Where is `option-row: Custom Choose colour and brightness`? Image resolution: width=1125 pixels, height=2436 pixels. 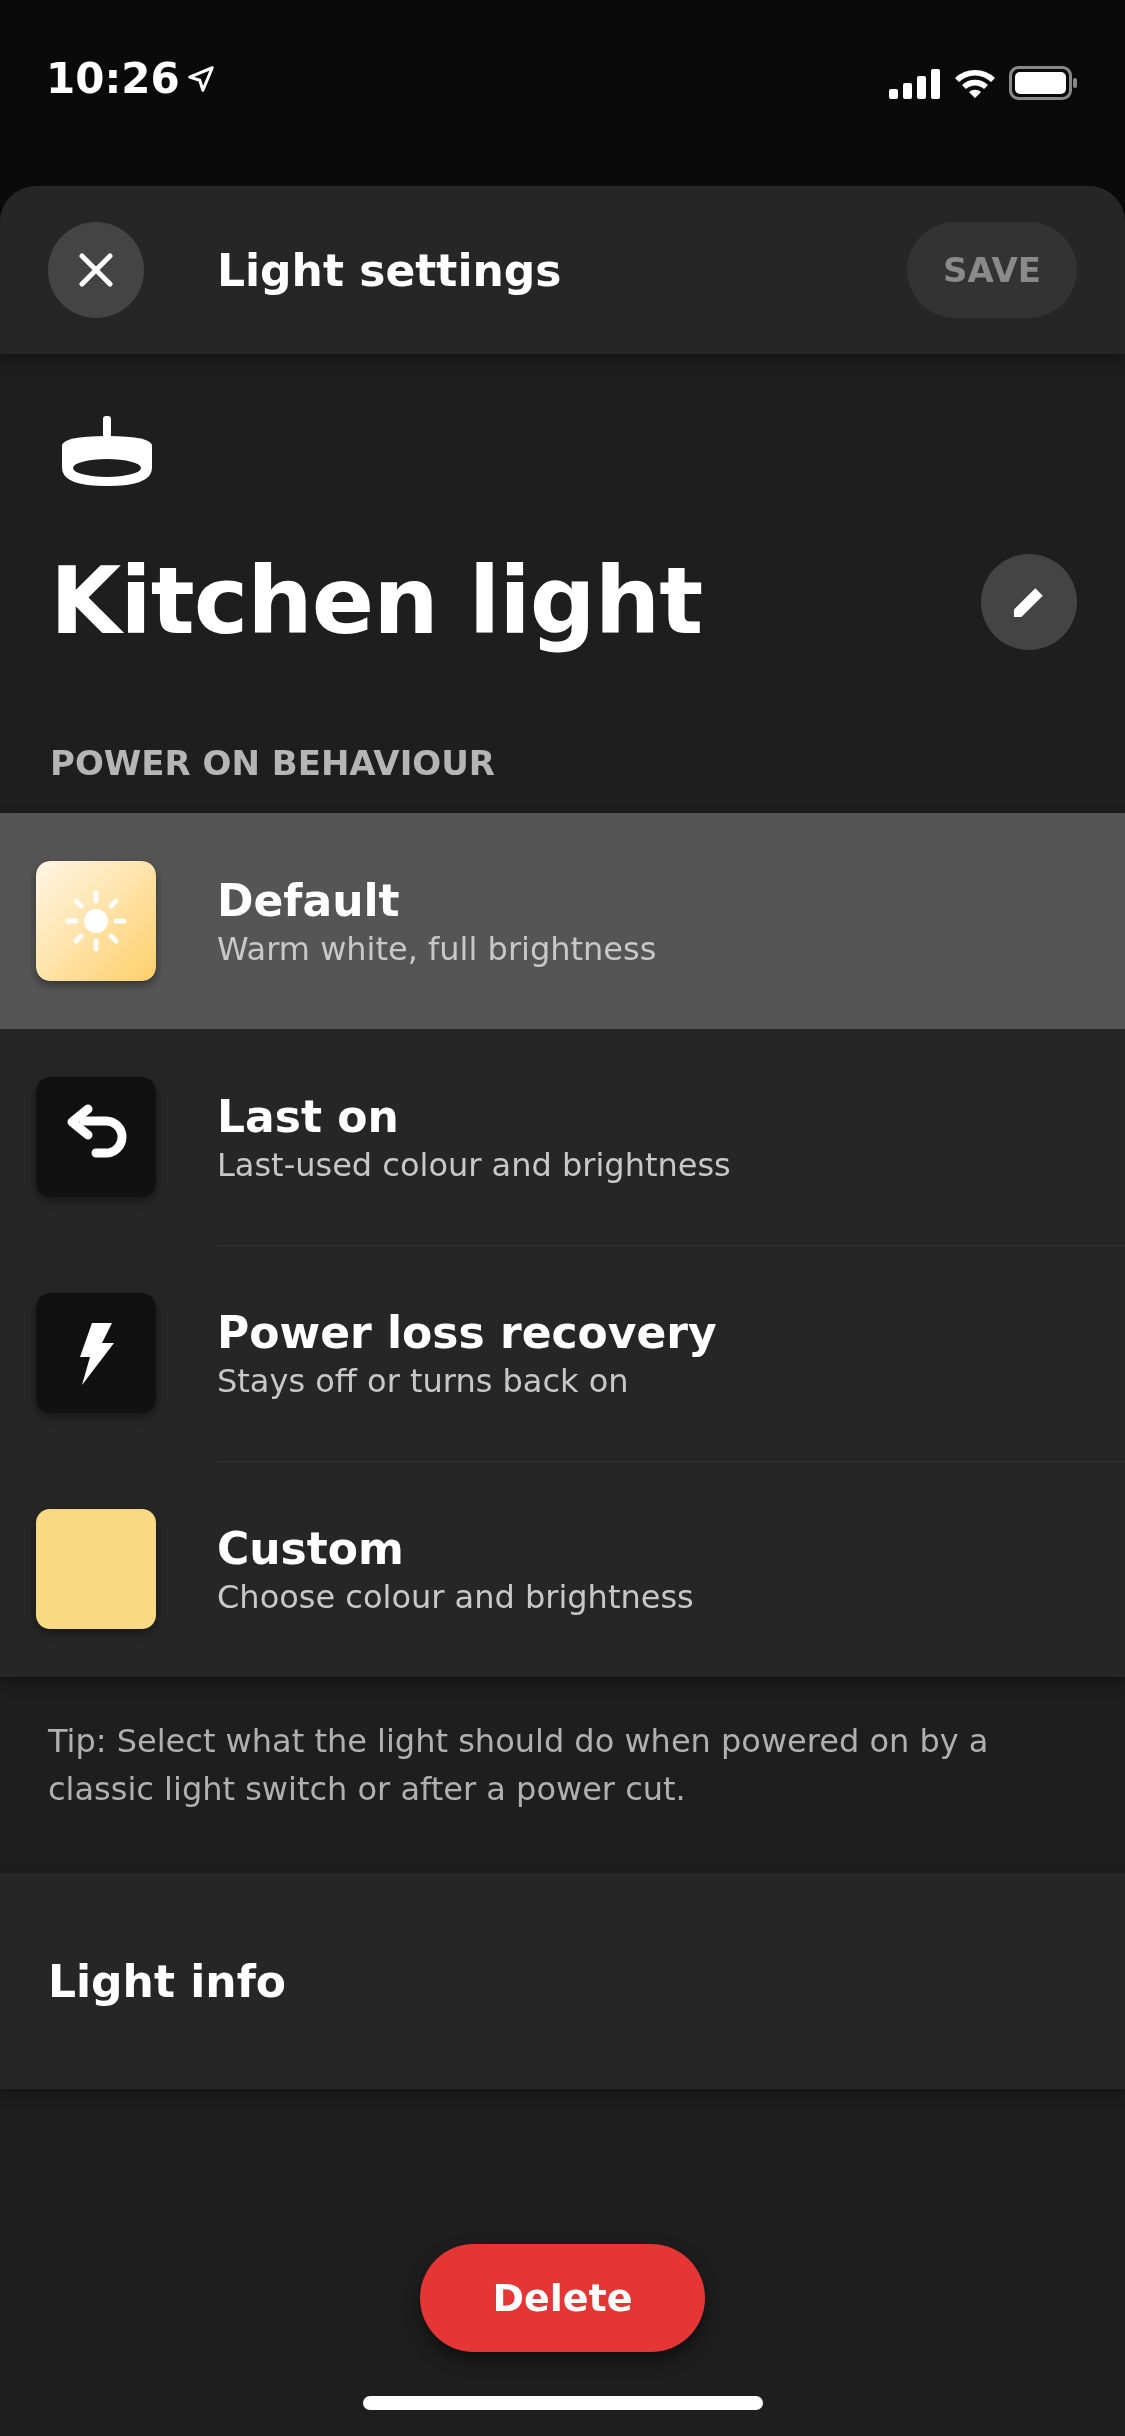 option-row: Custom Choose colour and brightness is located at coordinates (562, 1569).